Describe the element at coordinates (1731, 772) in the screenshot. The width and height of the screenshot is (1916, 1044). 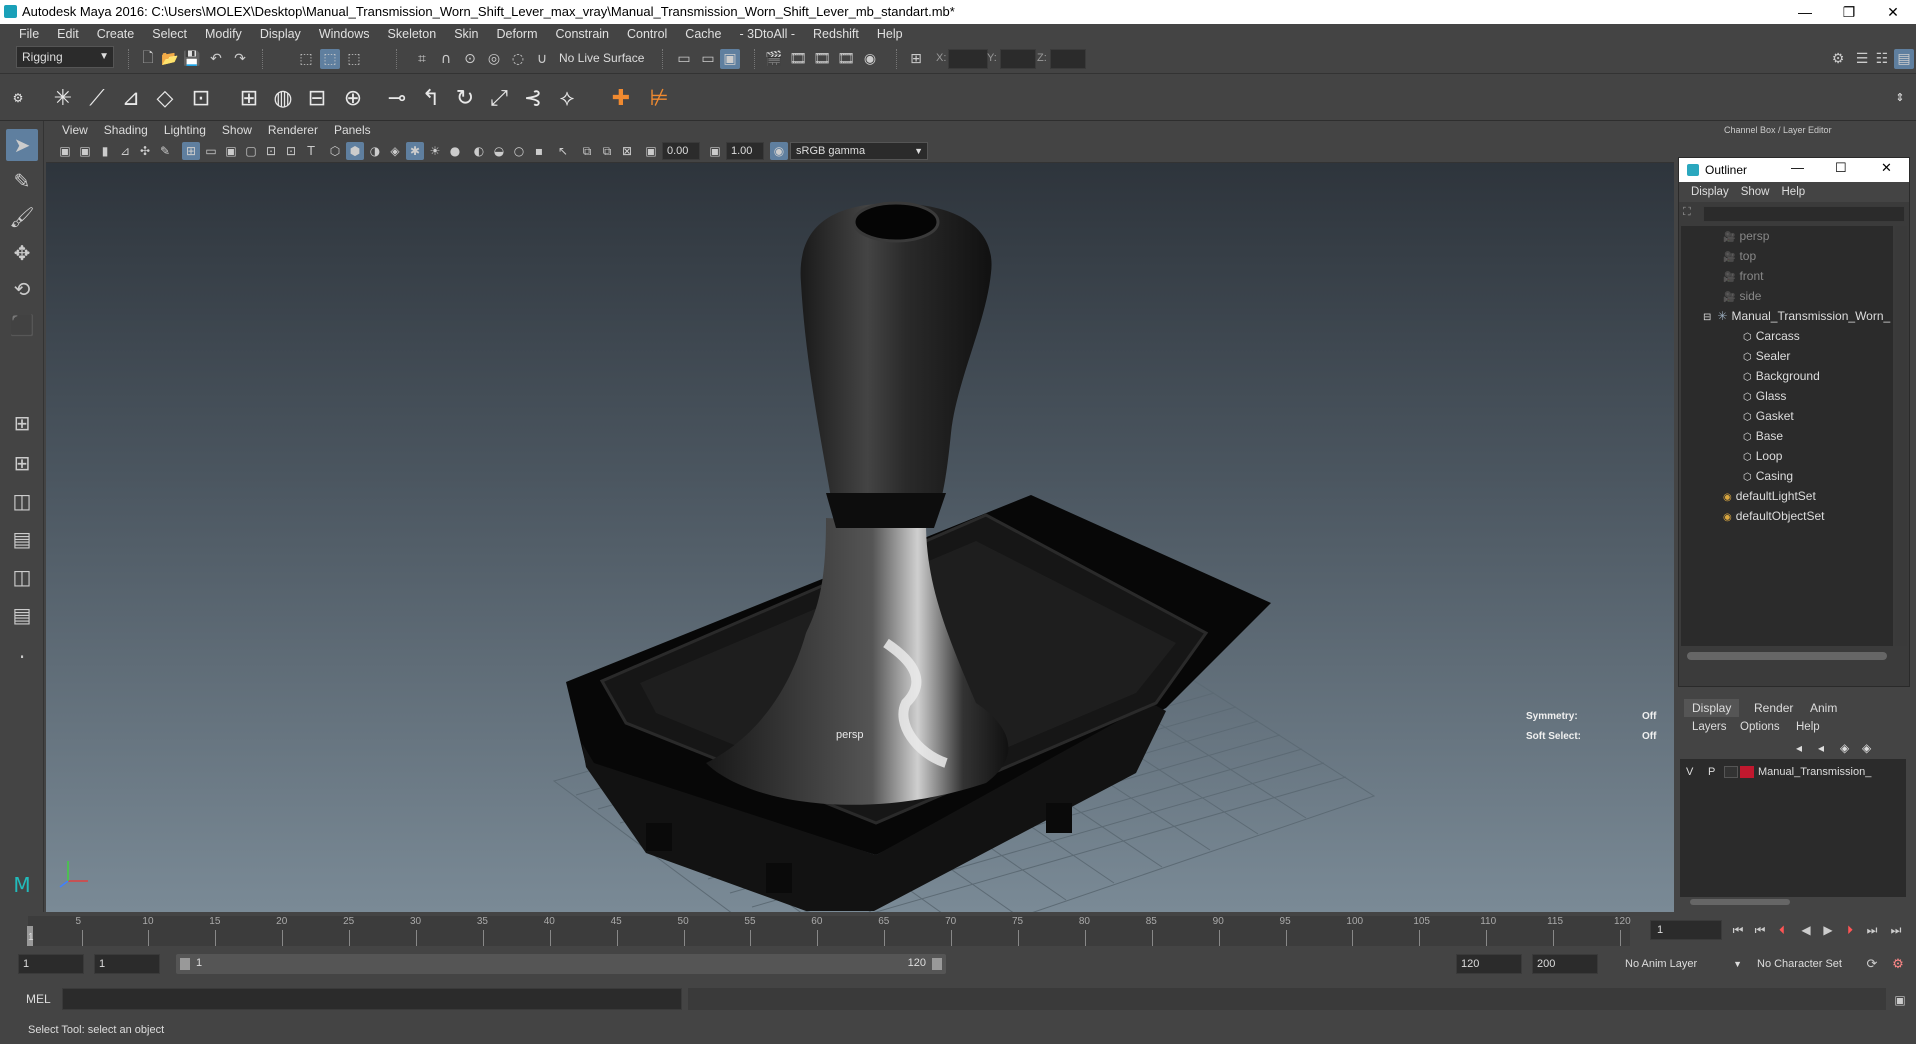
I see `layer-type-toggle` at that location.